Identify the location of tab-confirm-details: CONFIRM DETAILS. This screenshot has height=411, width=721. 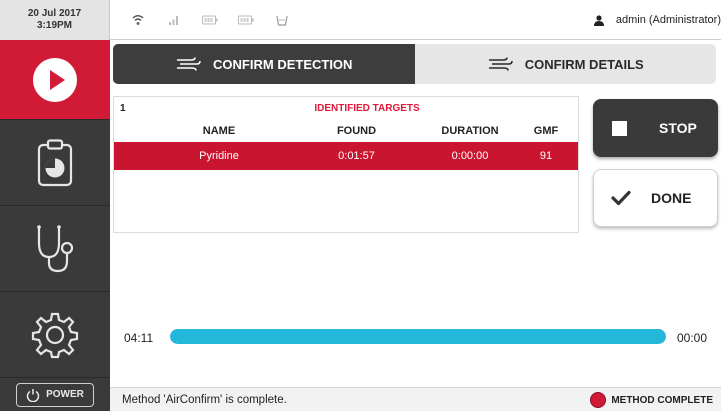
(565, 64).